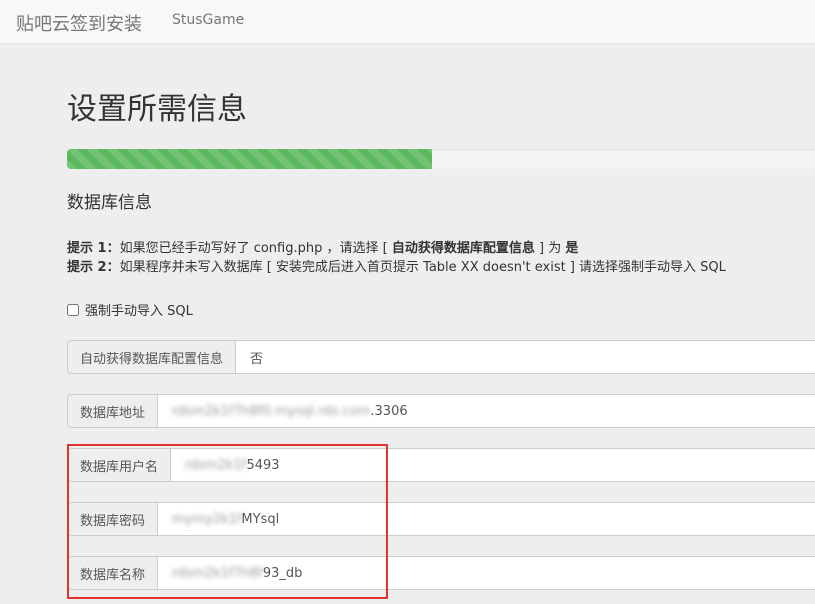 This screenshot has width=815, height=604. I want to click on install-progress-fill, so click(249, 159).